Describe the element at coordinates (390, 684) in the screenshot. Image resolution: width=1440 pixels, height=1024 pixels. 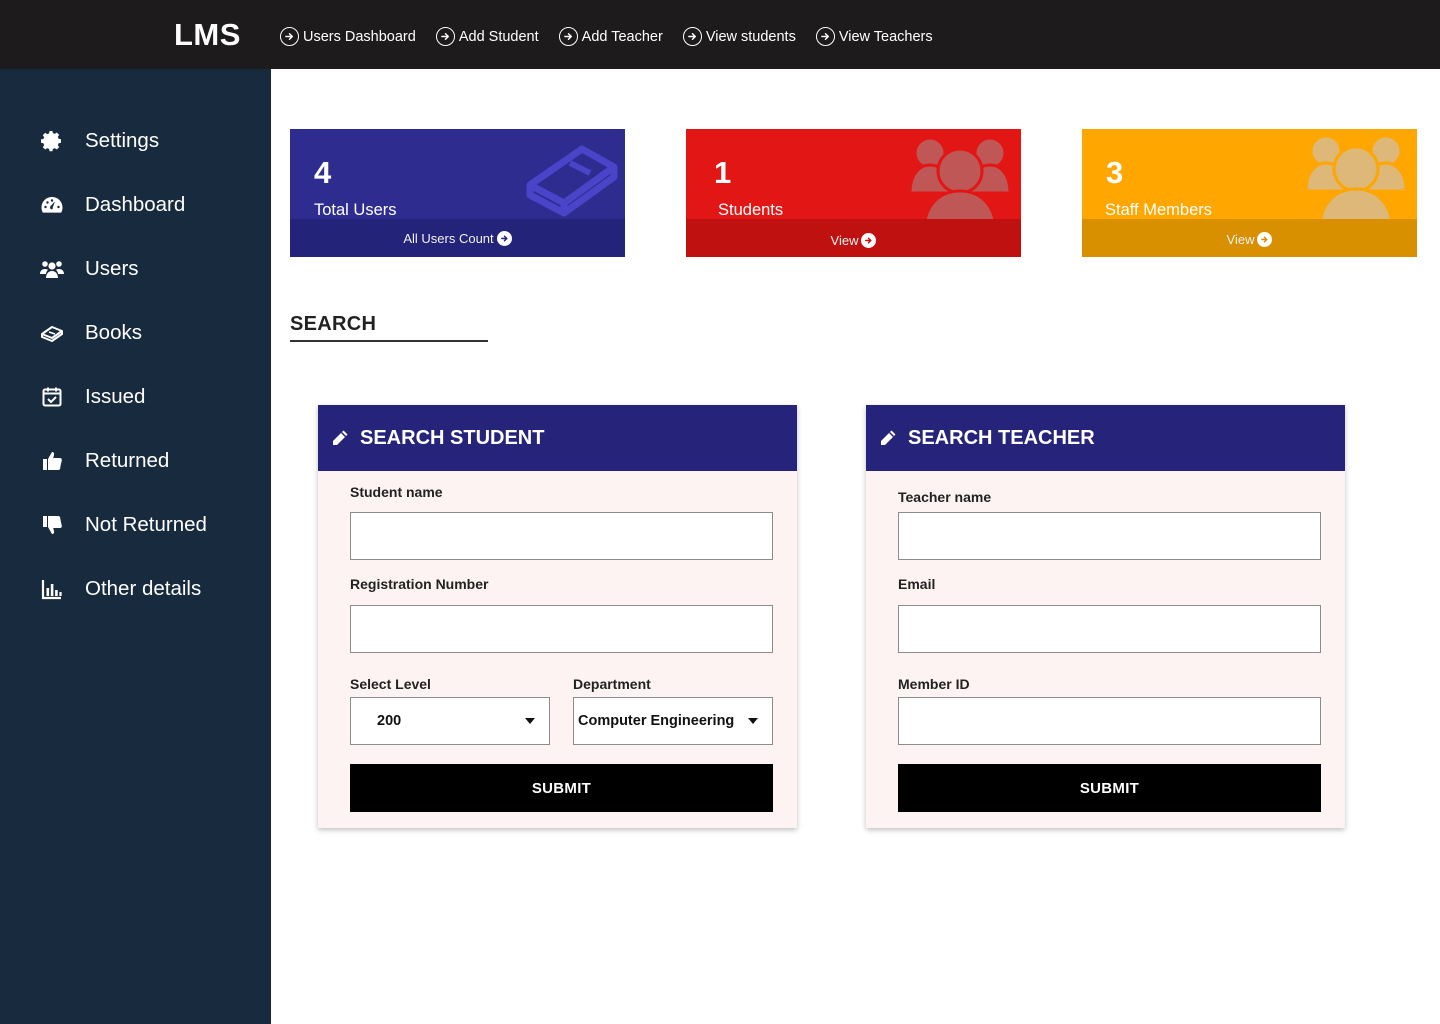
I see `select-level-label: Select Level` at that location.